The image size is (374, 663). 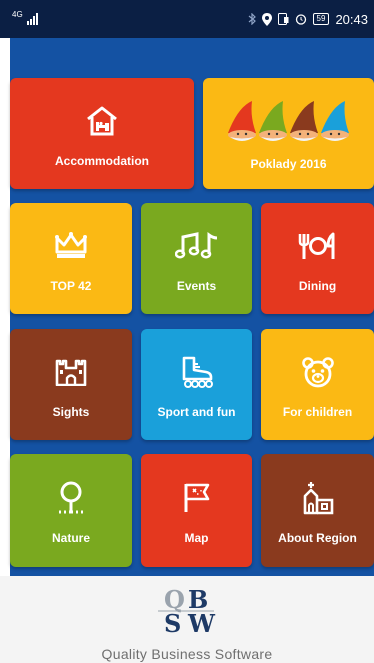 I want to click on status-bar: 4G 59 20:43, so click(x=187, y=19).